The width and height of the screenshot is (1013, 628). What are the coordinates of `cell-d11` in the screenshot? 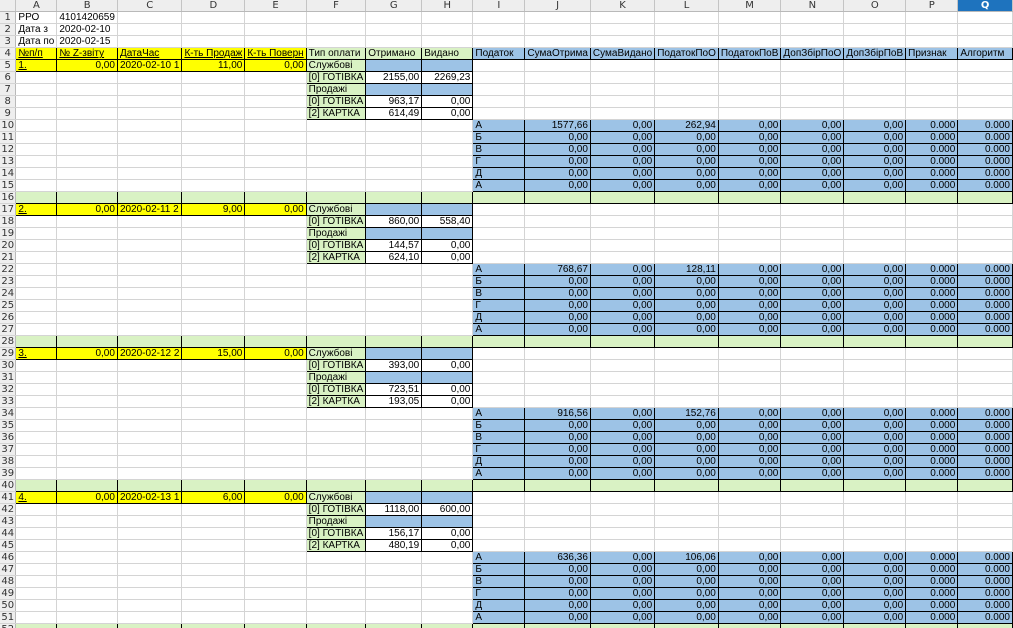 It's located at (213, 138).